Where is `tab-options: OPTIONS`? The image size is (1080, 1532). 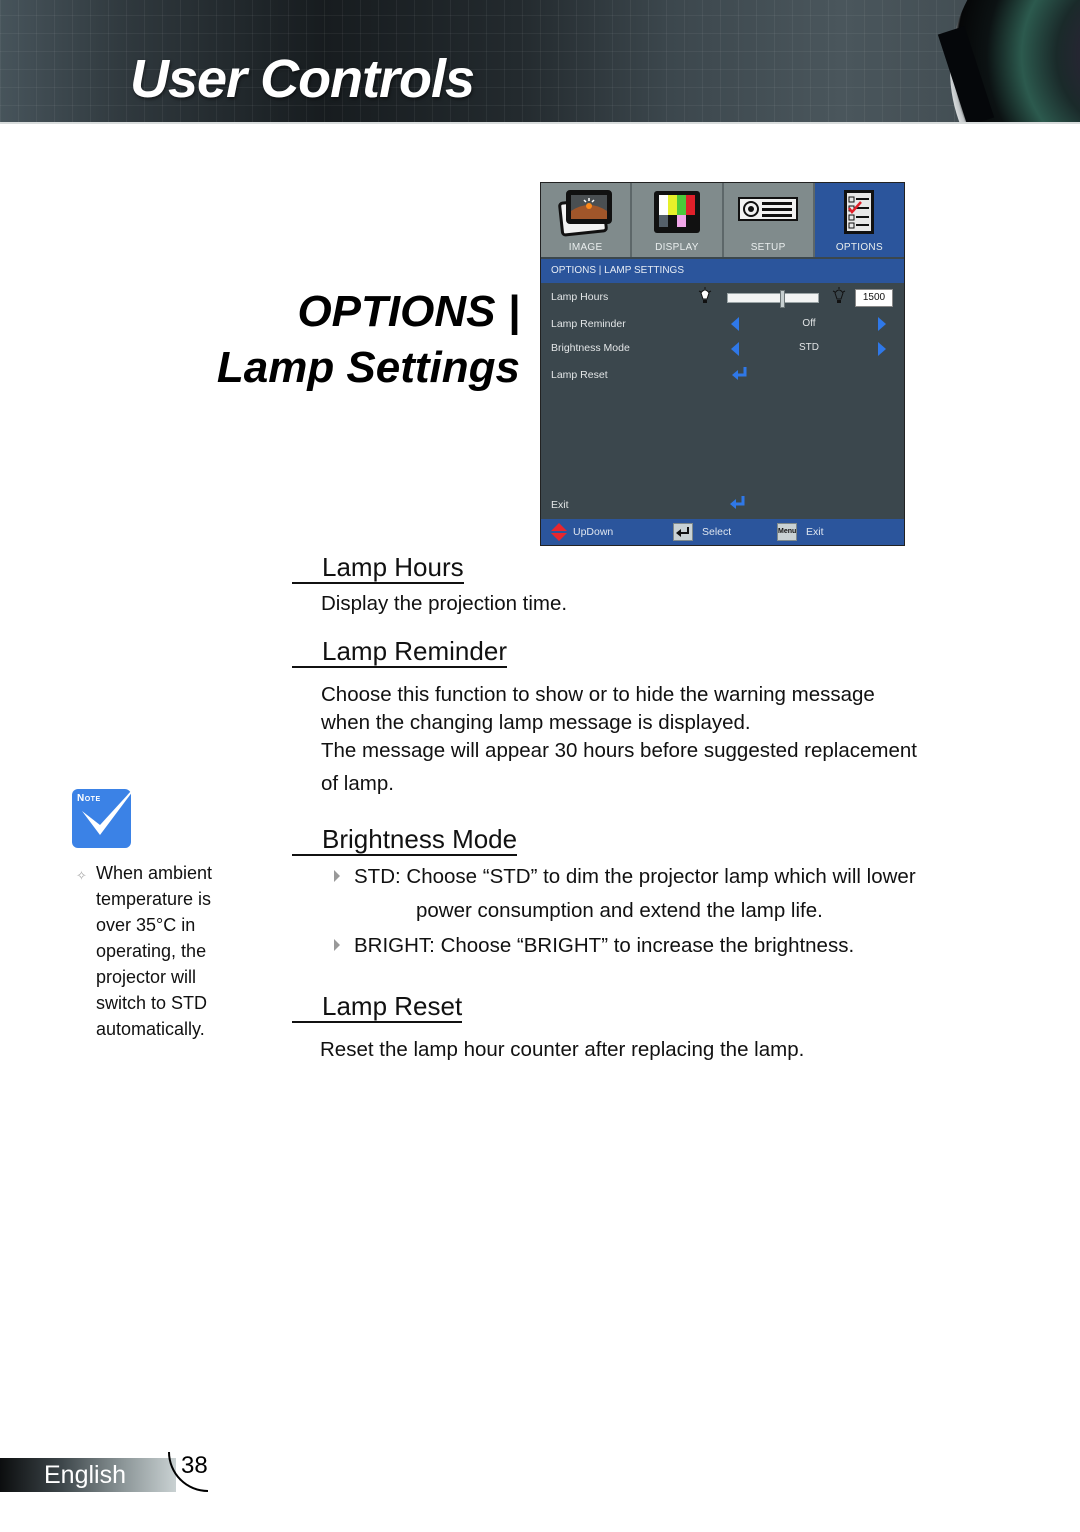 tab-options: OPTIONS is located at coordinates (859, 220).